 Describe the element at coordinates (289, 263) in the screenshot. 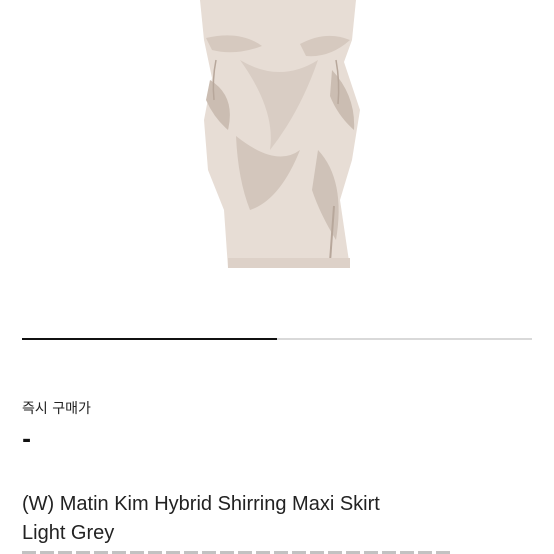

I see `hem-shadow` at that location.